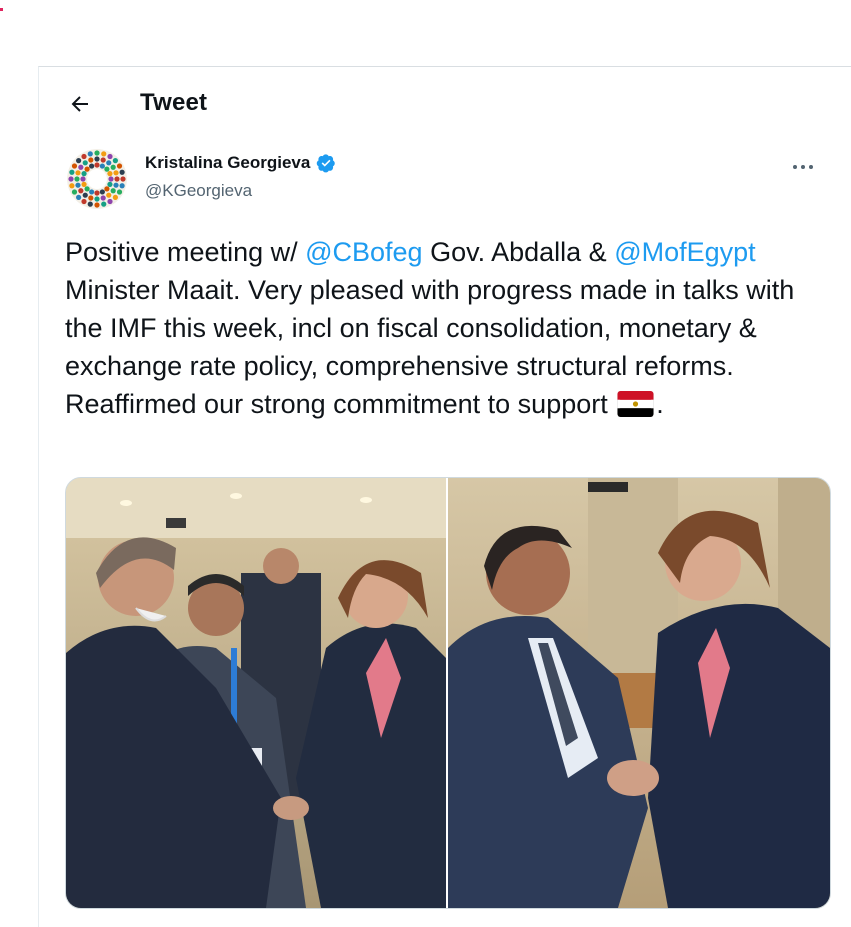 This screenshot has height=927, width=851. What do you see at coordinates (447, 181) in the screenshot?
I see `tweet-author: Kristalina Georgieva @KGeorgieva` at bounding box center [447, 181].